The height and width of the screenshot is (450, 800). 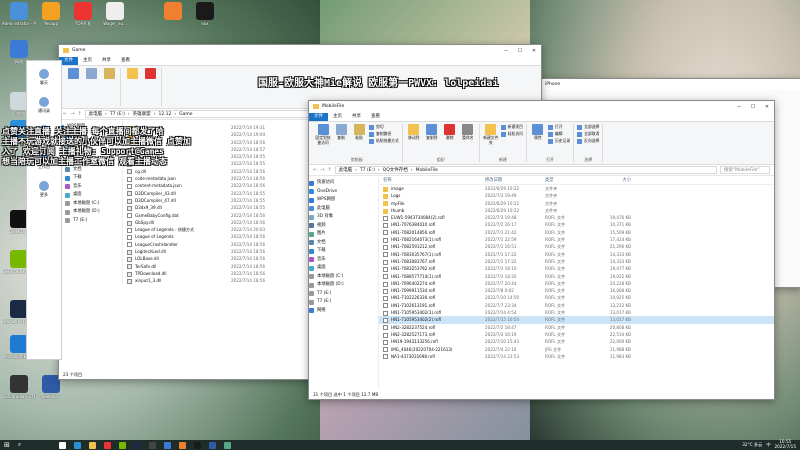 I want to click on ribbon-small-button: 轻松访问, so click(x=511, y=134).